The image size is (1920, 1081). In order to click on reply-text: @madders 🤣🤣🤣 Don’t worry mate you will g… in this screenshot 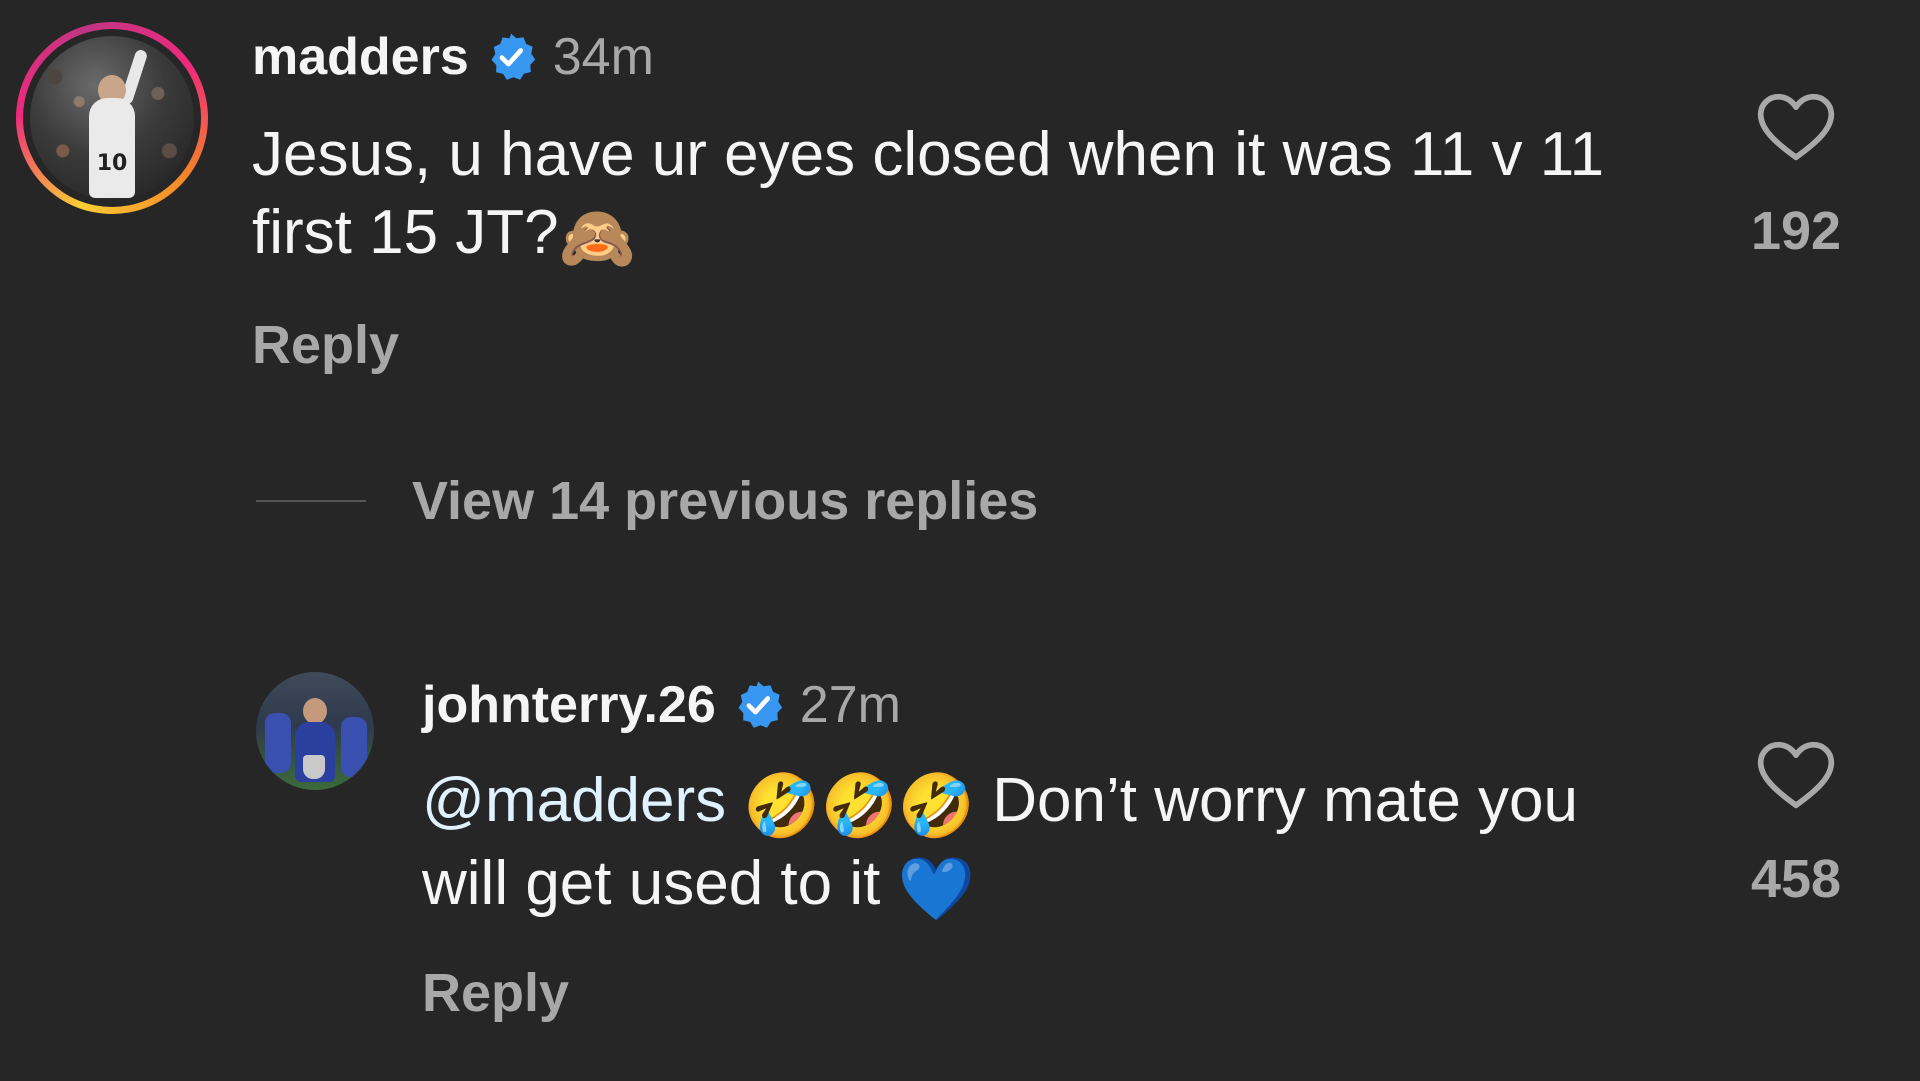, I will do `click(1012, 845)`.